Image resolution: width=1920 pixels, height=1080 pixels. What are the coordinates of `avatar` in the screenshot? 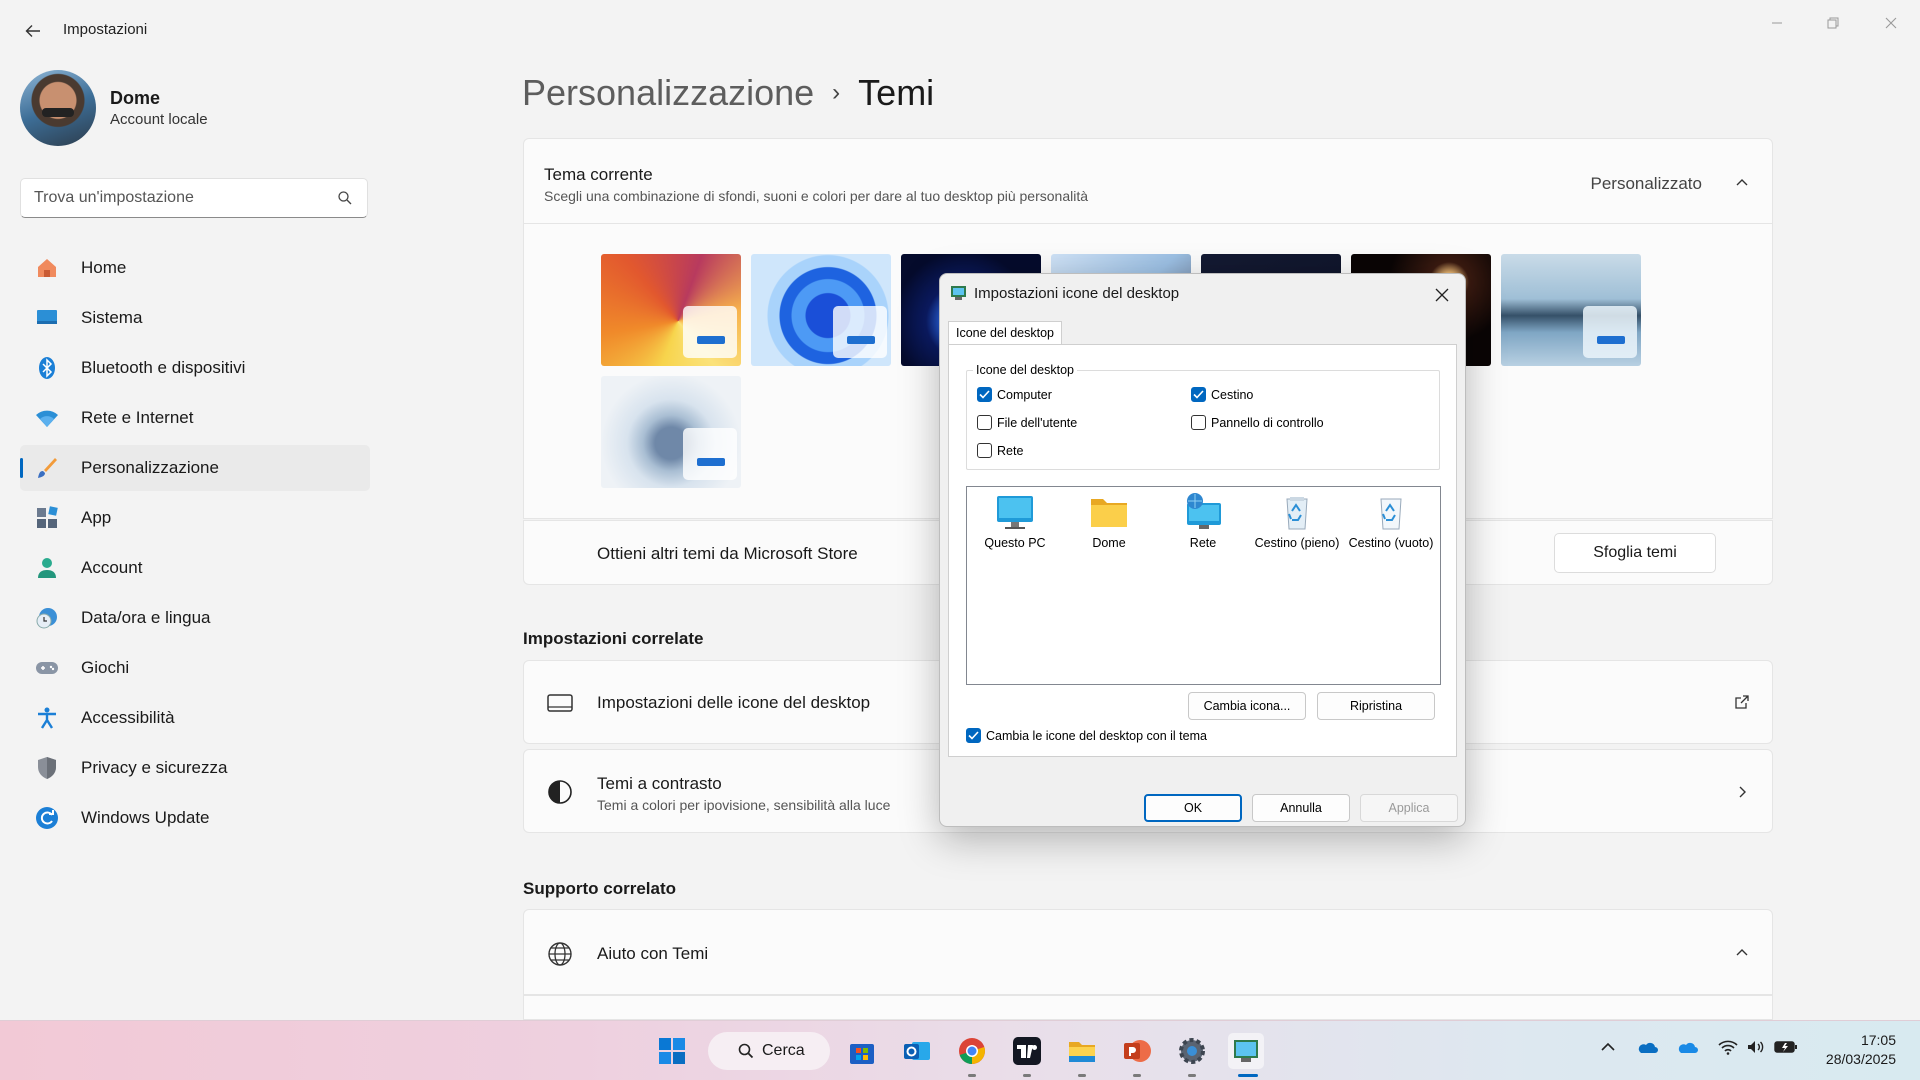 It's located at (58, 108).